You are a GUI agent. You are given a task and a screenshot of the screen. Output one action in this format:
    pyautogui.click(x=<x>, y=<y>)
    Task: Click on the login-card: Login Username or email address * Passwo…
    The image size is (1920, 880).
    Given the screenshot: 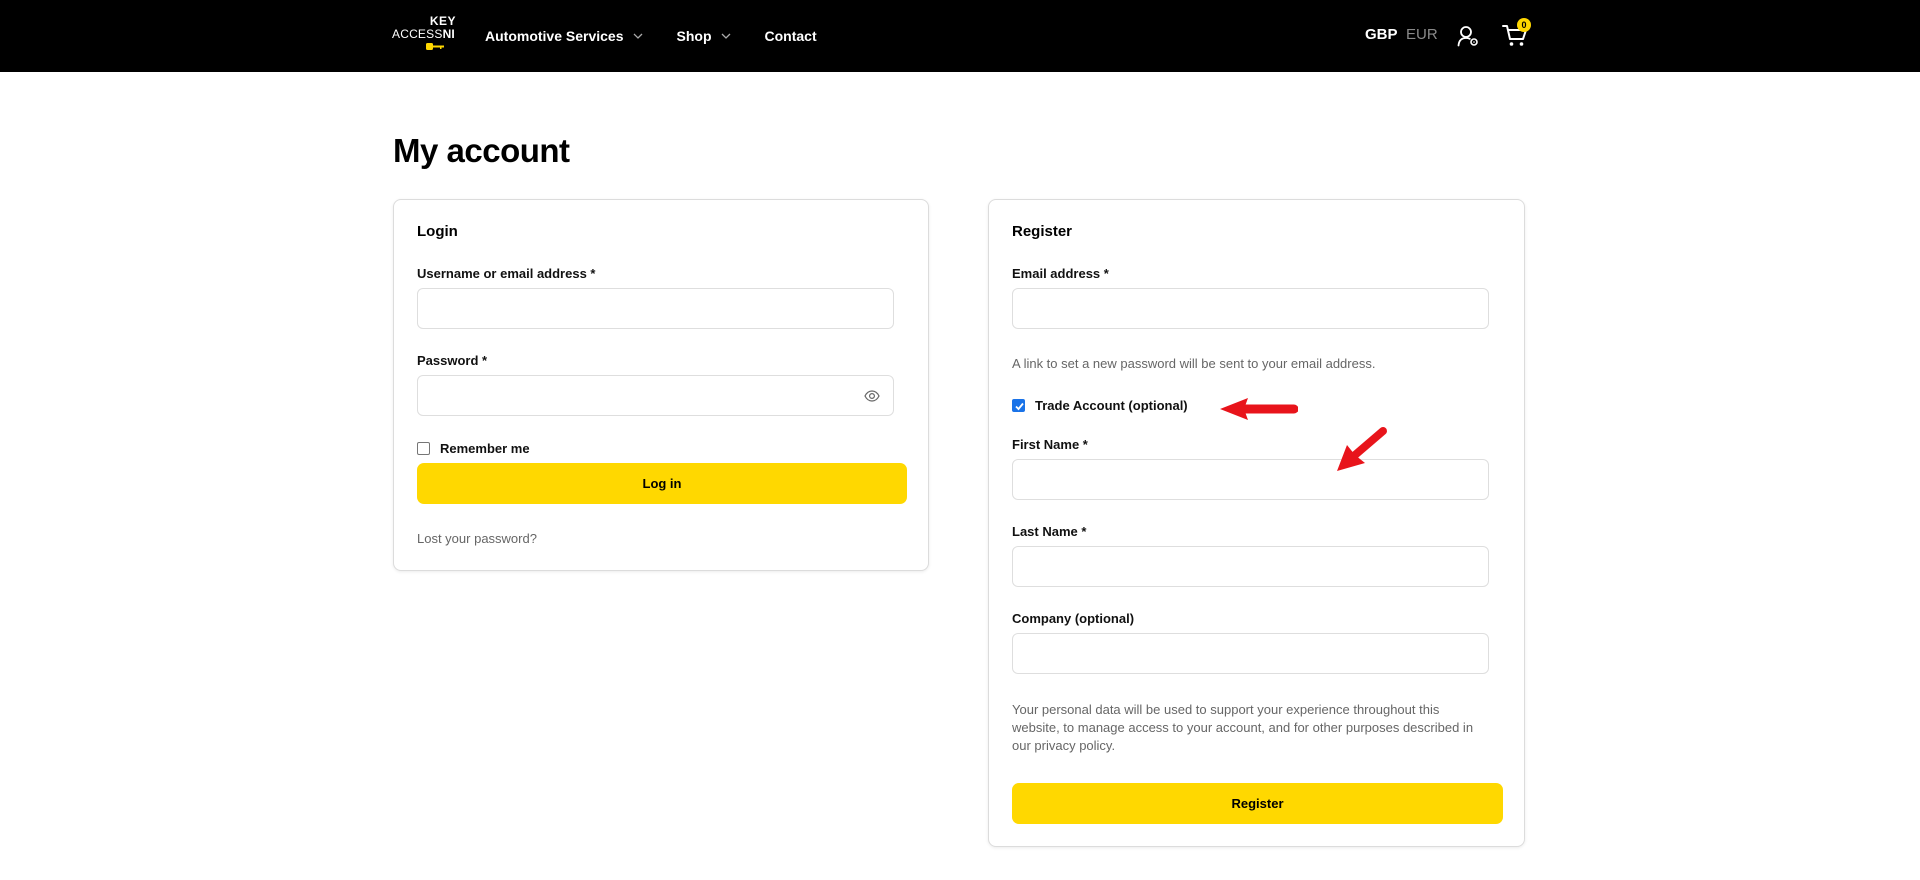 What is the action you would take?
    pyautogui.click(x=661, y=385)
    